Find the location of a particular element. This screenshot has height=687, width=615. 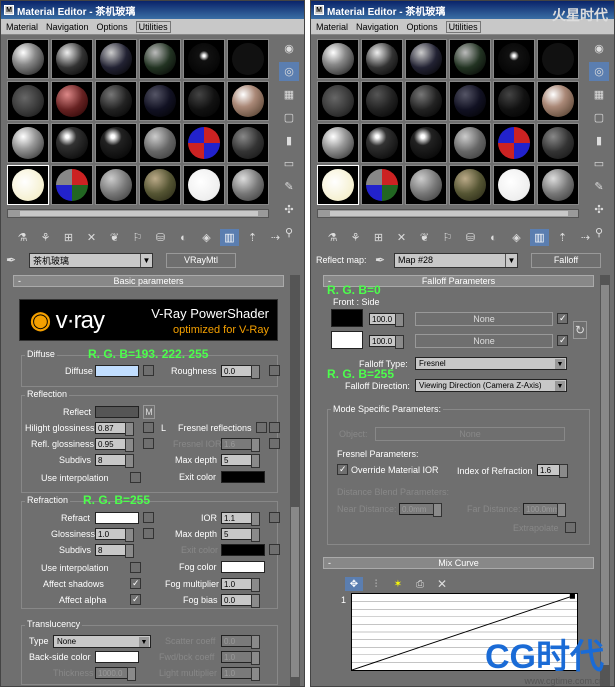

fog-multiplier-spinner: 1.0 is located at coordinates (240, 585).